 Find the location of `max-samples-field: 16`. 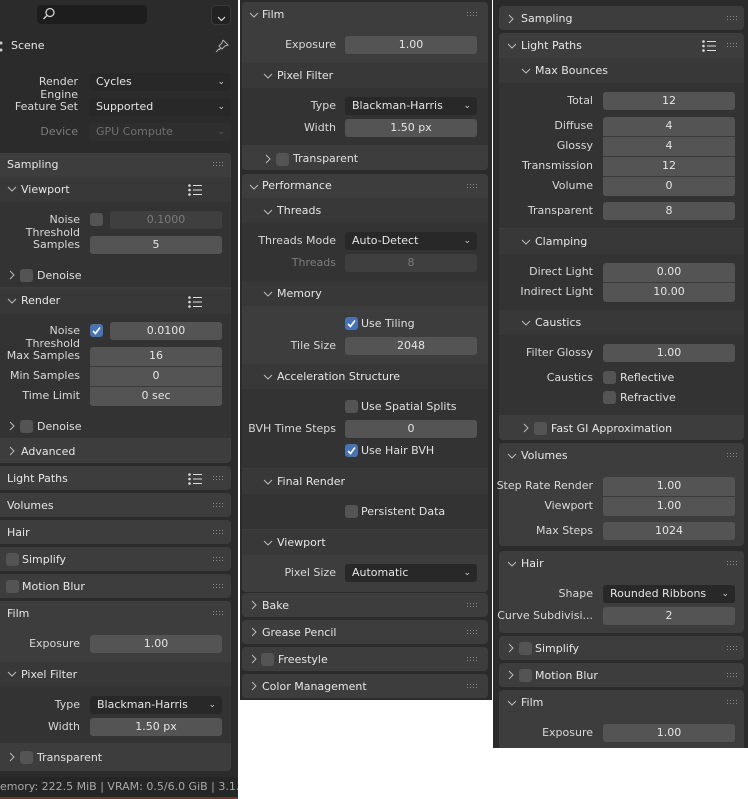

max-samples-field: 16 is located at coordinates (156, 356).